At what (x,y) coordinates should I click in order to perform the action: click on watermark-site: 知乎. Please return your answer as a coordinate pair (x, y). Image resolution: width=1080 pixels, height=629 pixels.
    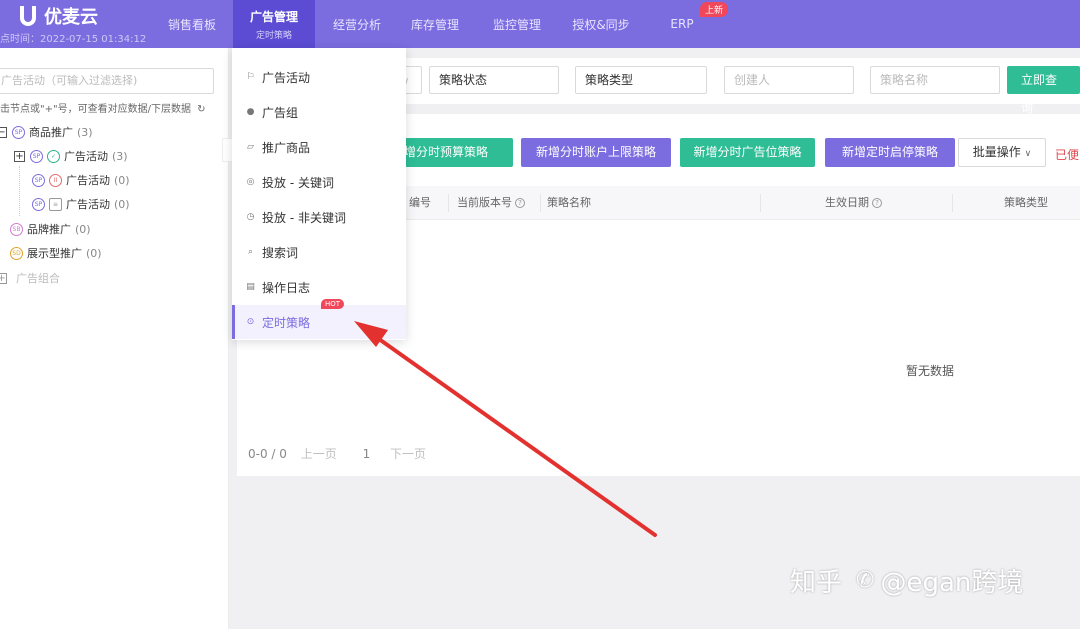
    Looking at the image, I should click on (816, 583).